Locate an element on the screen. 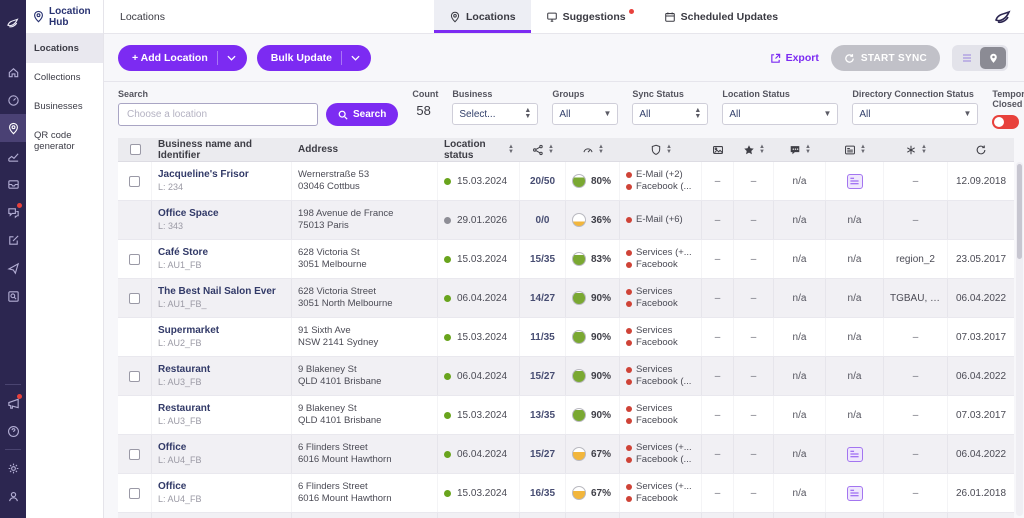  start-sync-button: START SYNC is located at coordinates (885, 58).